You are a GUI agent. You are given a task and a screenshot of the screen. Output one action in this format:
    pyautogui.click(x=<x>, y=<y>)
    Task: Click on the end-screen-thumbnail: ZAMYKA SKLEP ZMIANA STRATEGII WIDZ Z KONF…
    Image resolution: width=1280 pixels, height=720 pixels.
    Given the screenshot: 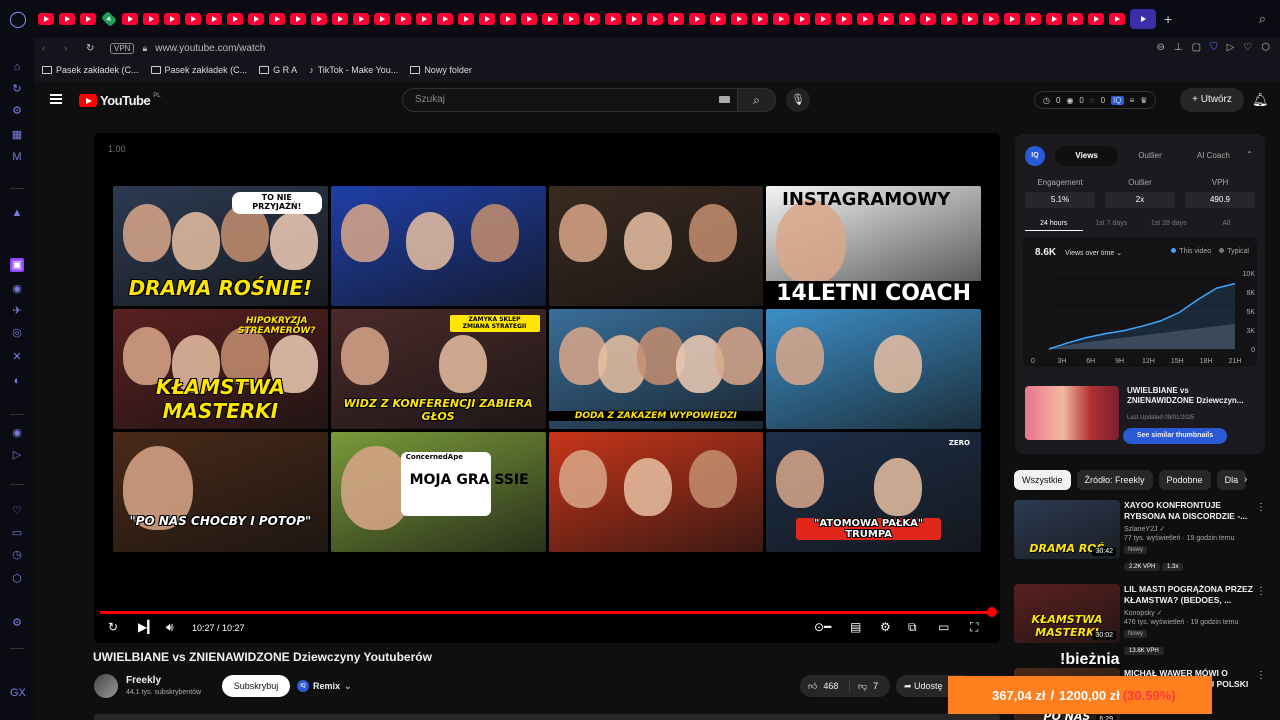 What is the action you would take?
    pyautogui.click(x=438, y=369)
    